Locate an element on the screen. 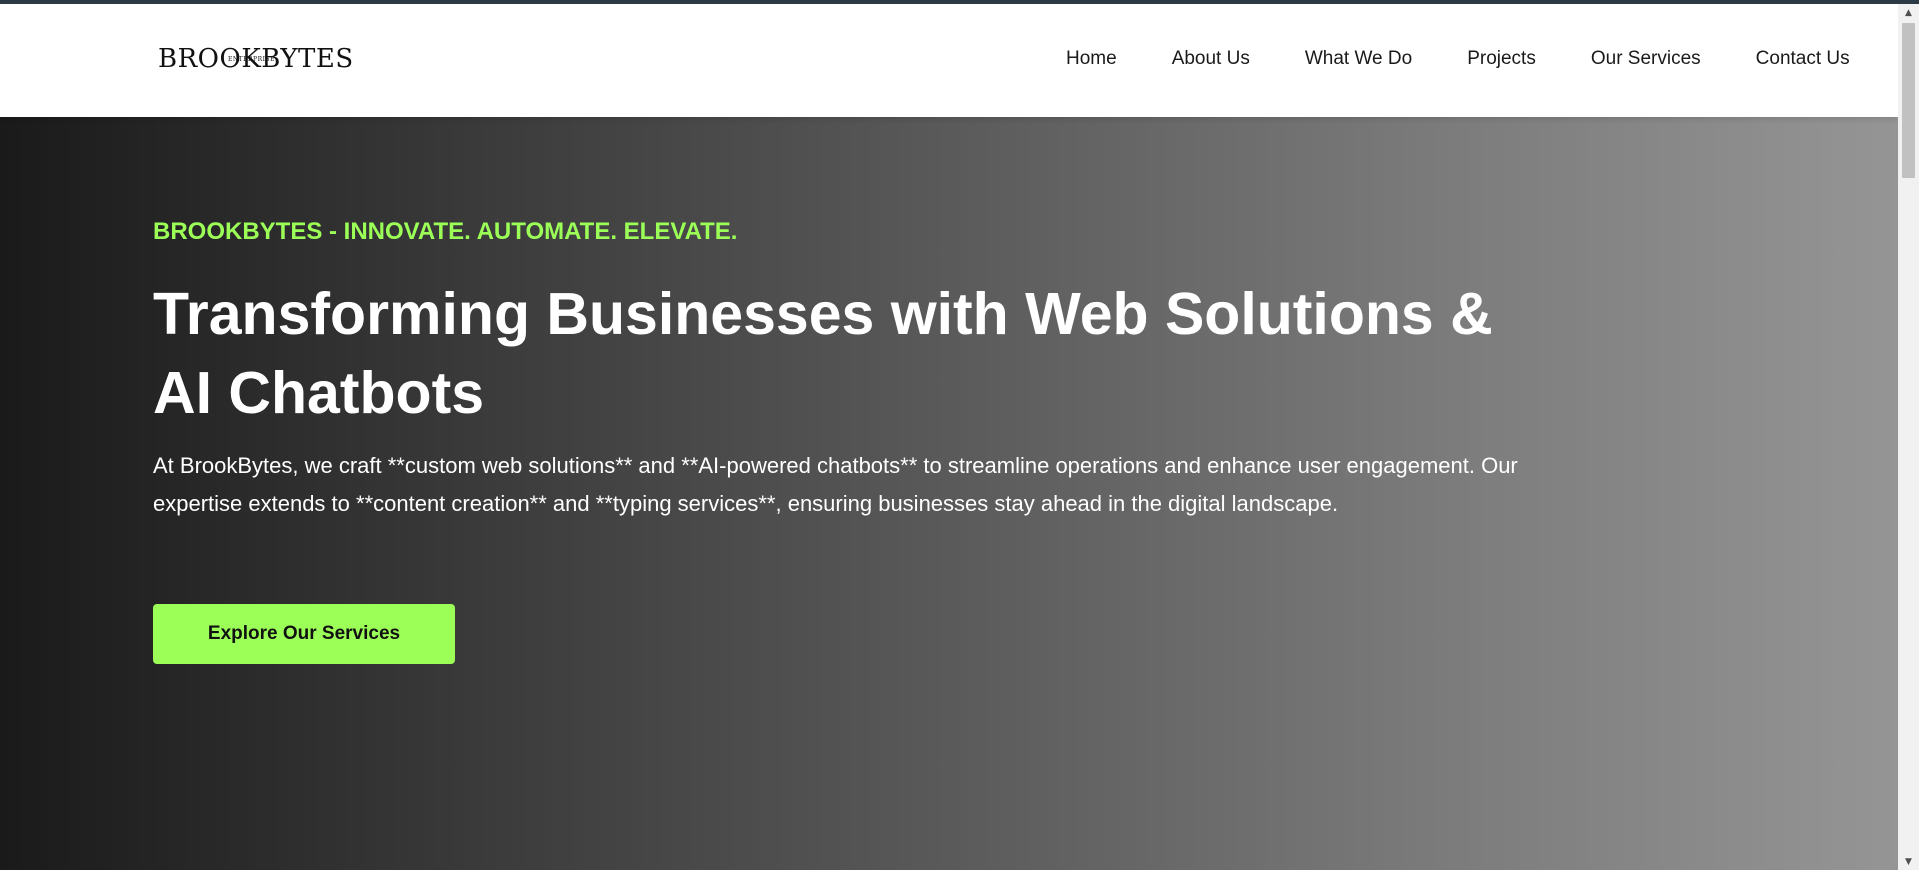 Image resolution: width=1919 pixels, height=870 pixels. nav-link-our-services: Our Services is located at coordinates (1646, 59).